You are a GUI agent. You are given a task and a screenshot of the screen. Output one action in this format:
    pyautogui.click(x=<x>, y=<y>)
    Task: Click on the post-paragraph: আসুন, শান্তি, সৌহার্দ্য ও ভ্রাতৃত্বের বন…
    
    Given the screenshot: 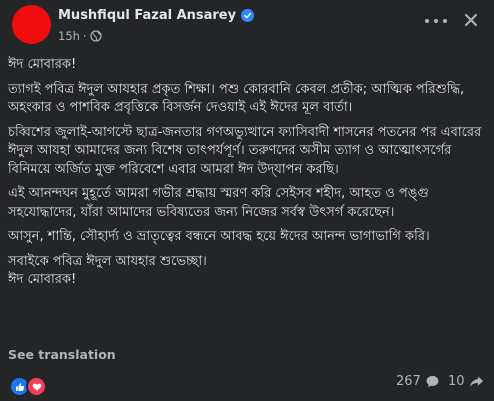 What is the action you would take?
    pyautogui.click(x=219, y=236)
    